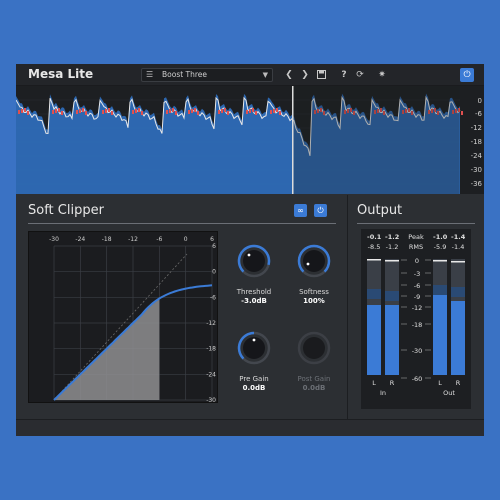  Describe the element at coordinates (476, 184) in the screenshot. I see `scale-label: -36` at that location.